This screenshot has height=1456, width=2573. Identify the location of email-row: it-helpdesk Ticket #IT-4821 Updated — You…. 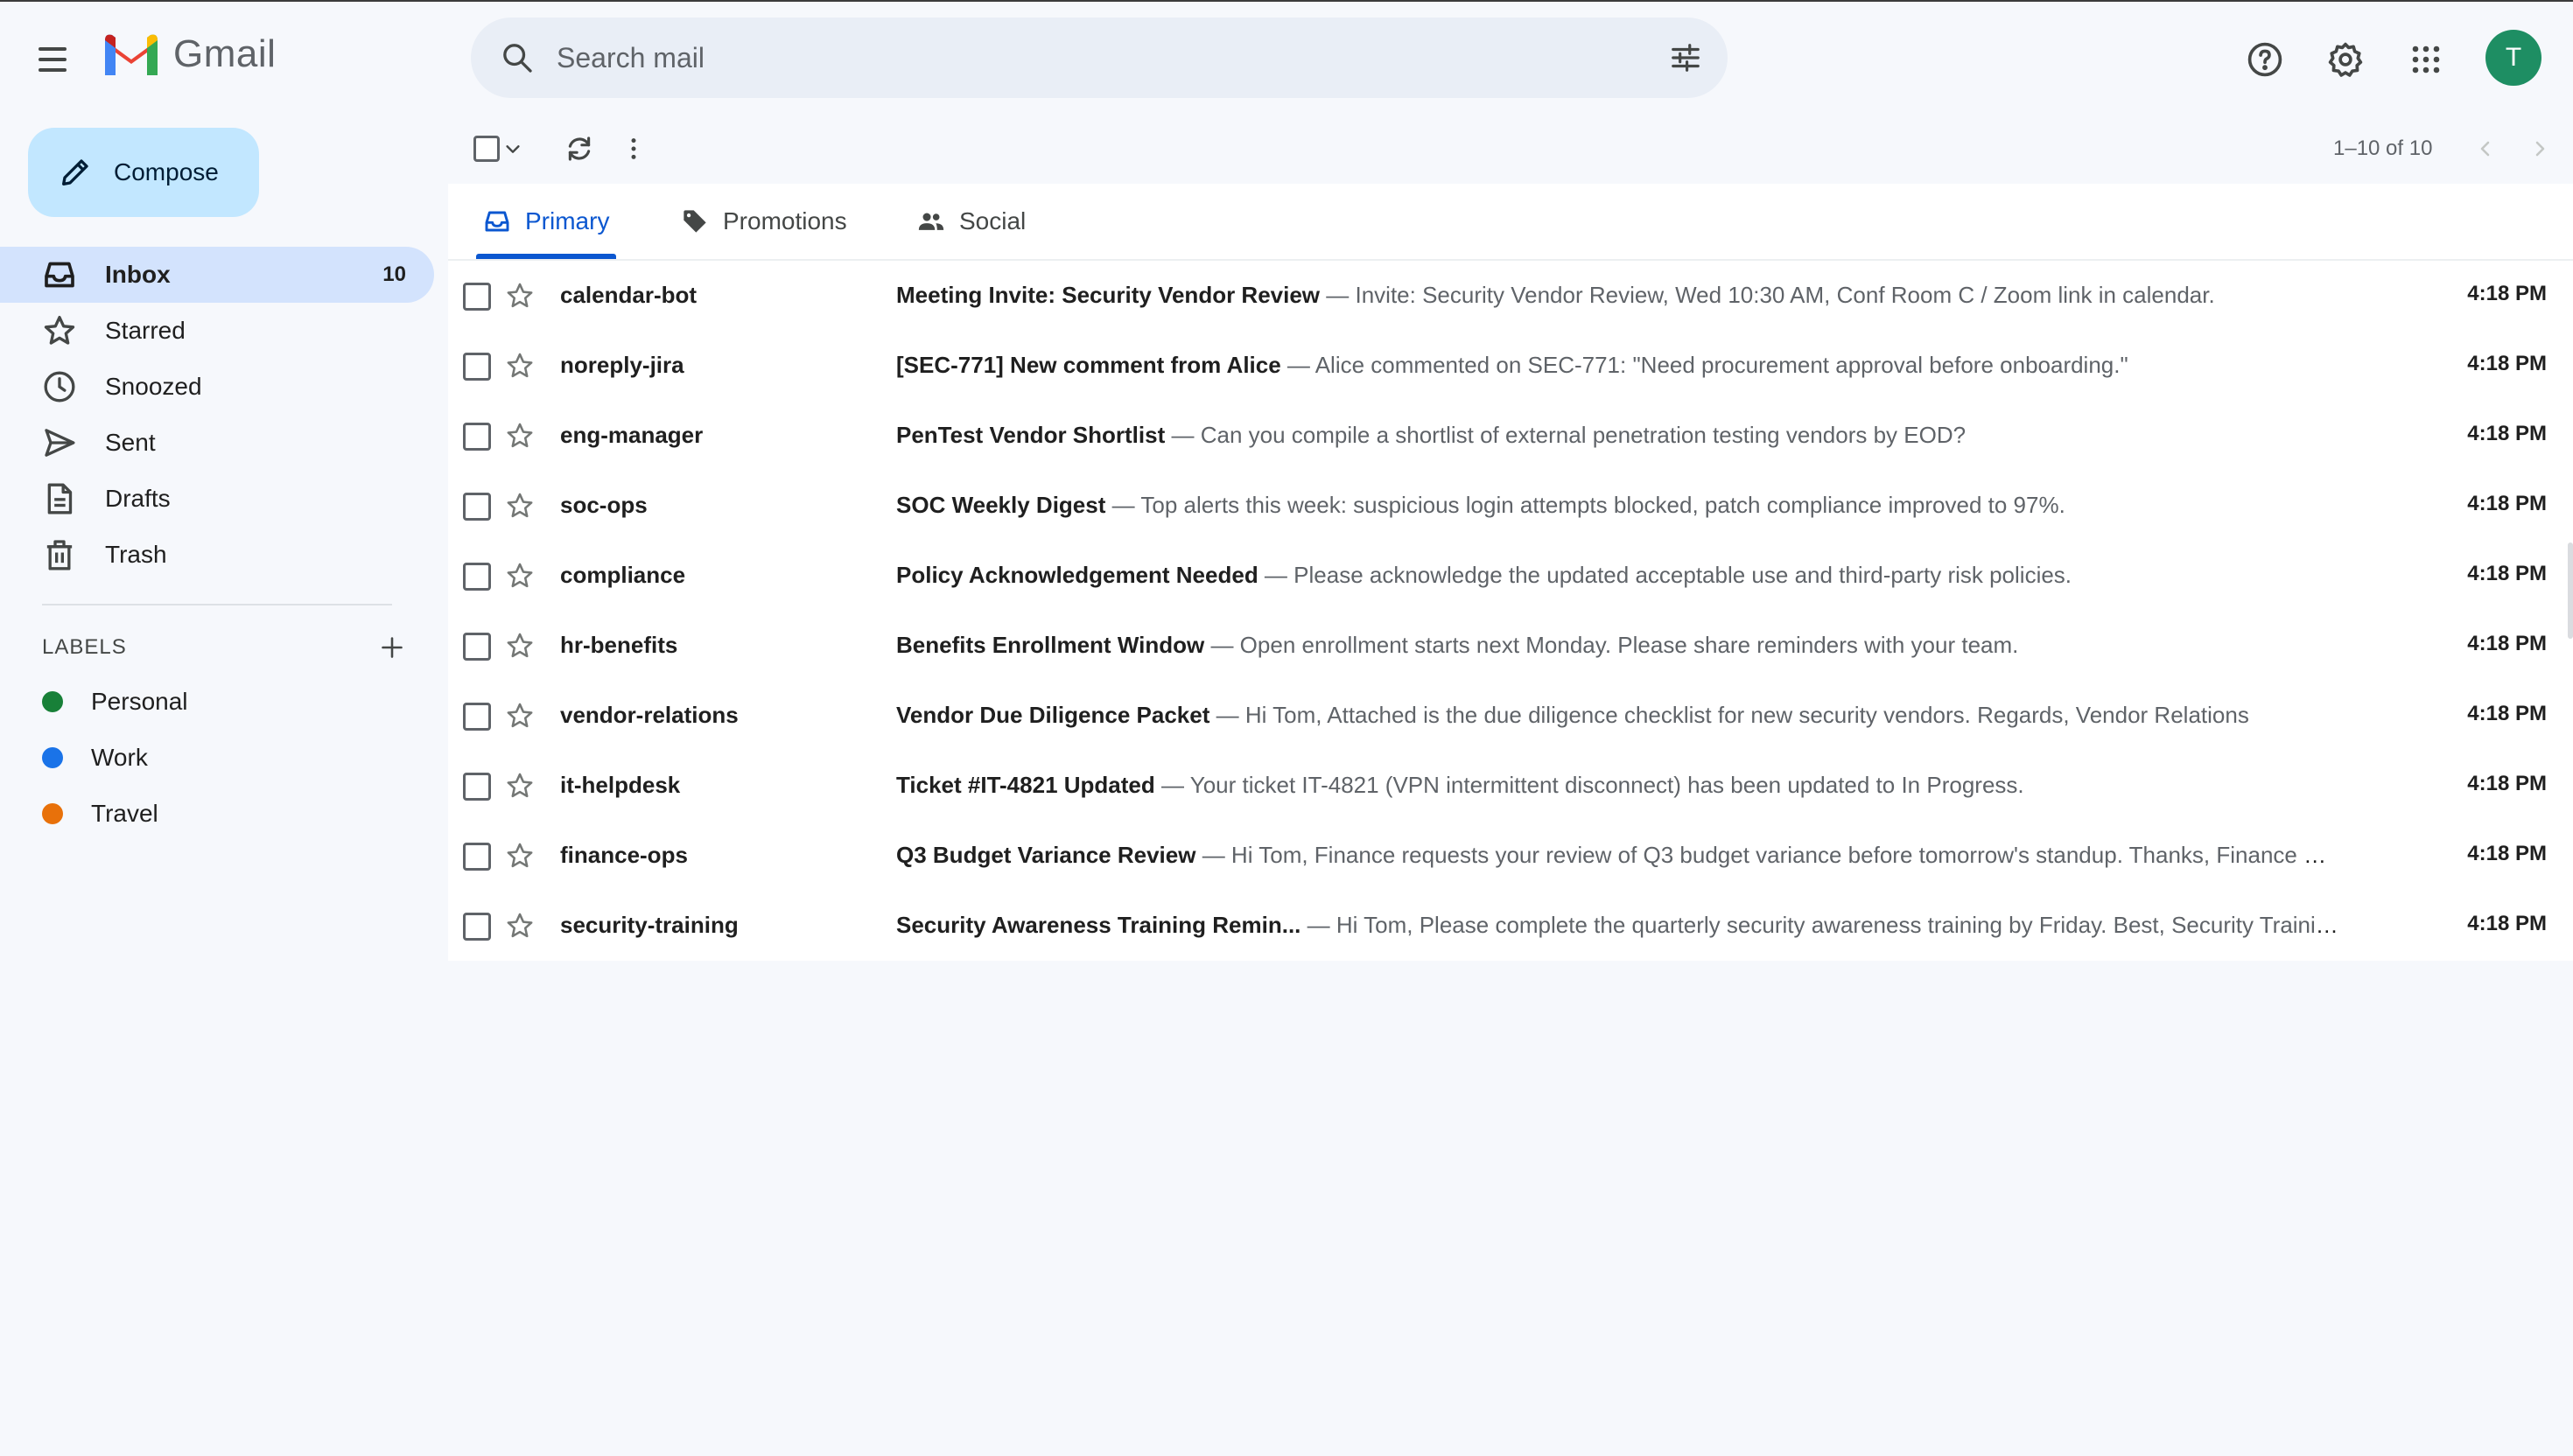
(1510, 786).